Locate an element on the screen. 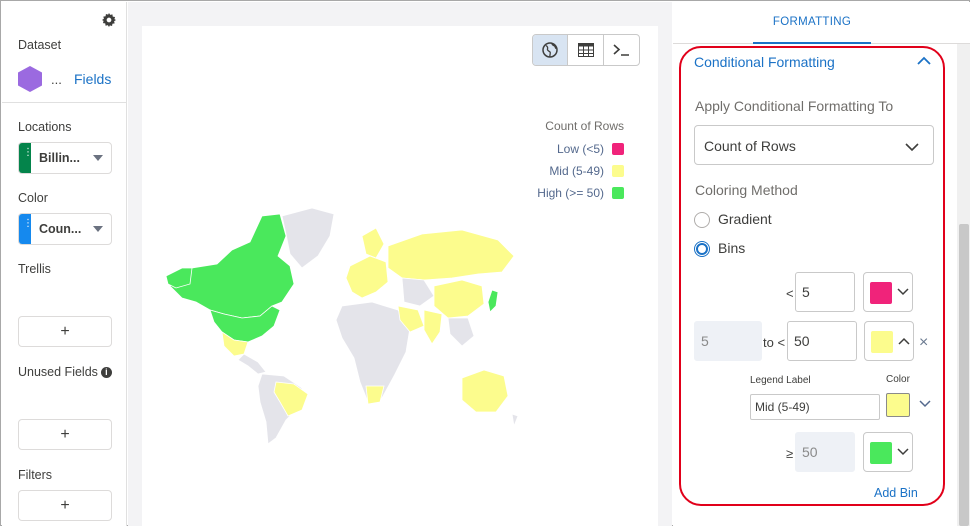  region-south-africa is located at coordinates (375, 395).